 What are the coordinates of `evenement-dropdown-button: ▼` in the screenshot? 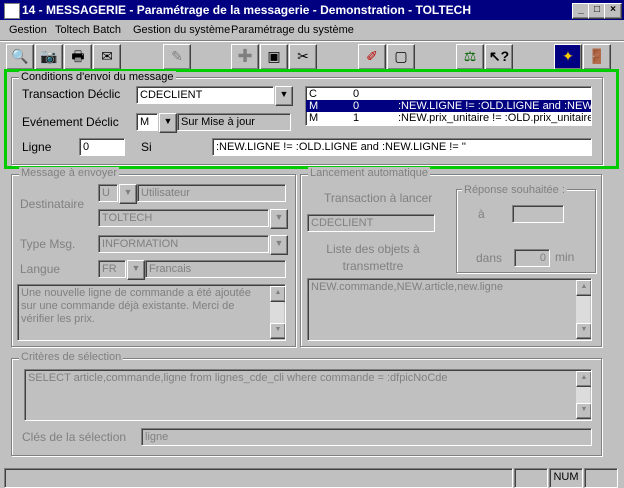 It's located at (168, 123).